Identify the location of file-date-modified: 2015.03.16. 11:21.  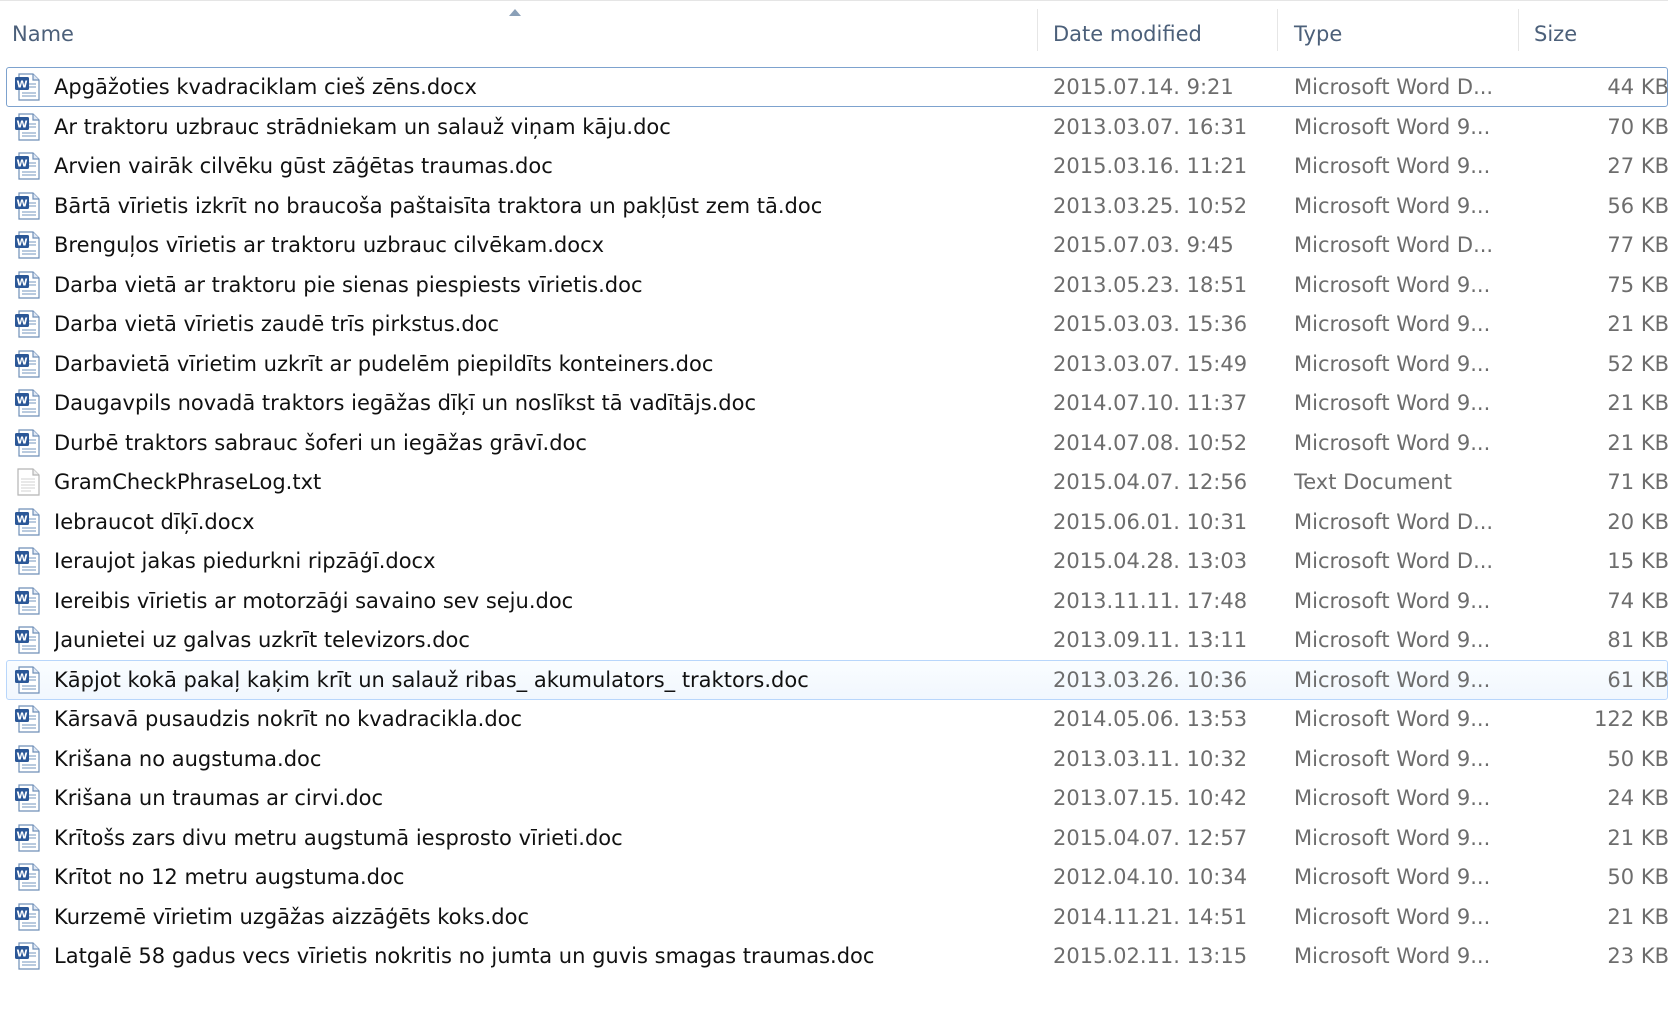
(1150, 166).